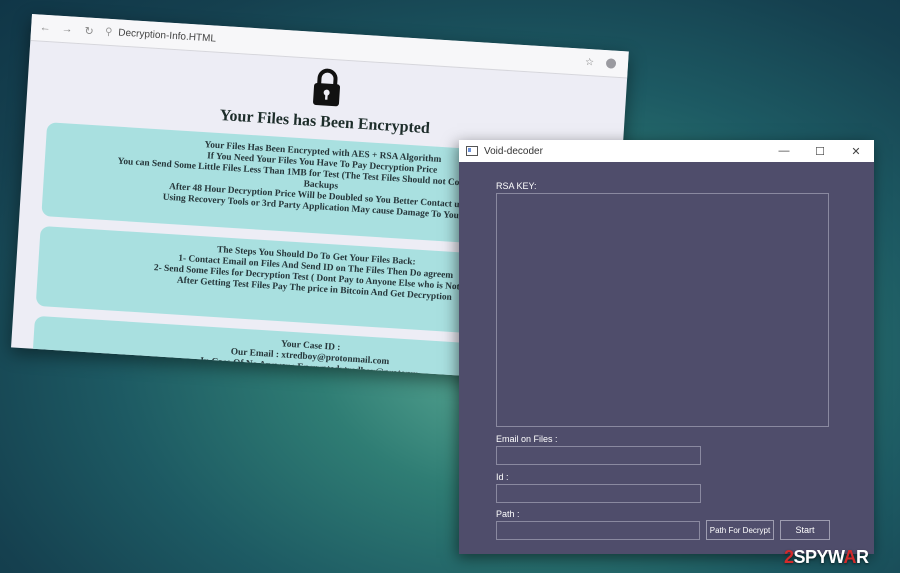 Image resolution: width=900 pixels, height=573 pixels. I want to click on close-button: ✕, so click(856, 151).